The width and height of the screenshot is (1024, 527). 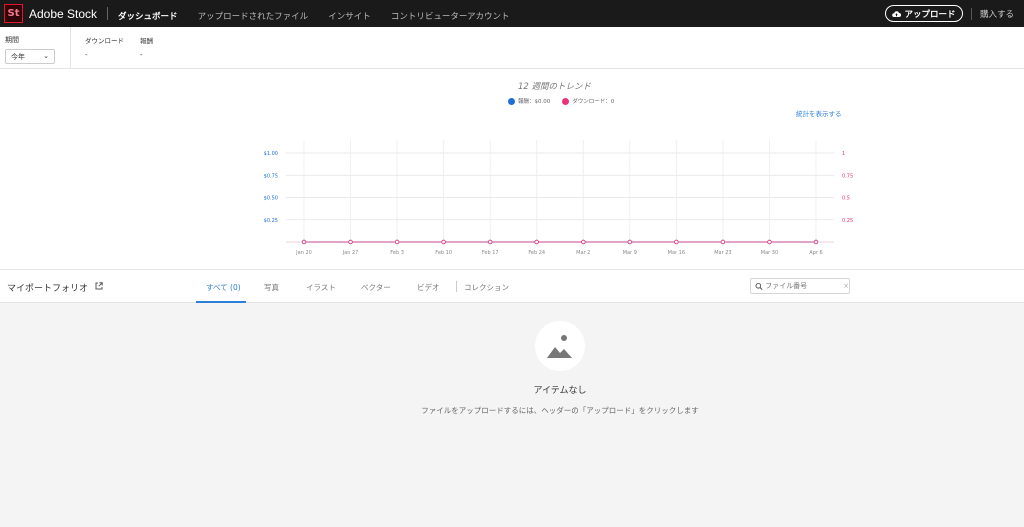 I want to click on y-right-tick-label: 0.75, so click(x=847, y=176).